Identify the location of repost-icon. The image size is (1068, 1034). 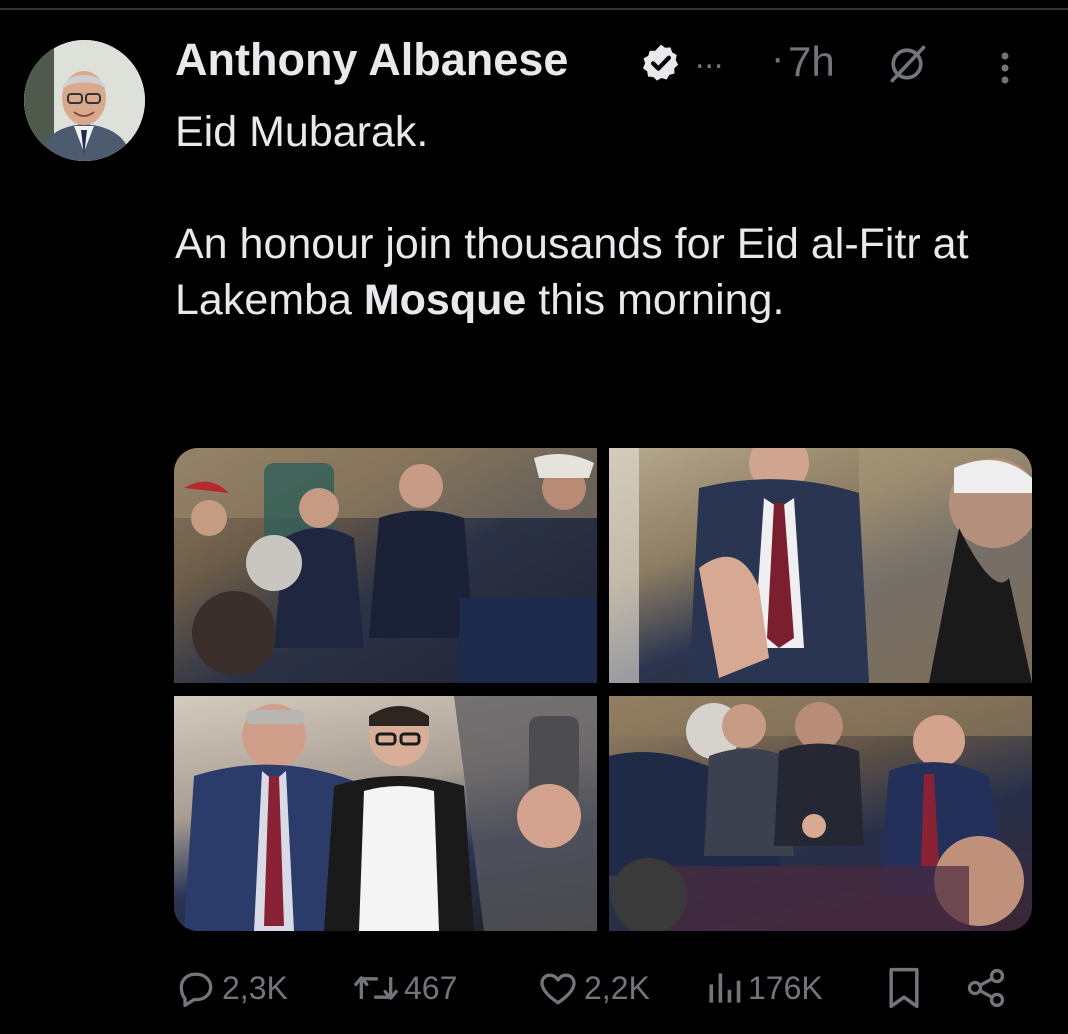
(376, 988).